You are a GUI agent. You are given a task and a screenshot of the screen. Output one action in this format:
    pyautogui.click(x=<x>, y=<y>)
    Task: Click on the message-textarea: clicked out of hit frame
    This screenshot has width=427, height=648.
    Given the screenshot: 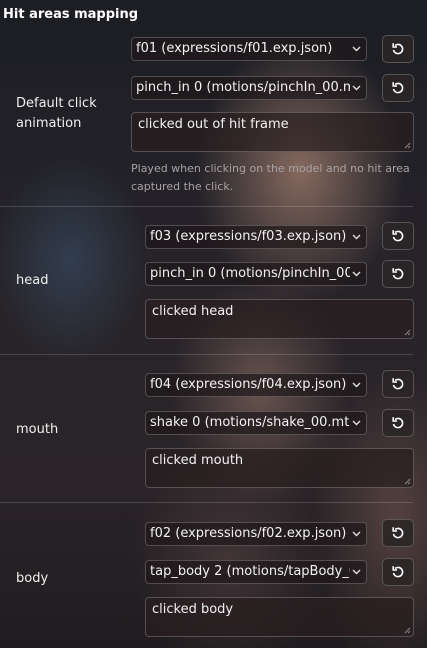 What is the action you would take?
    pyautogui.click(x=272, y=132)
    